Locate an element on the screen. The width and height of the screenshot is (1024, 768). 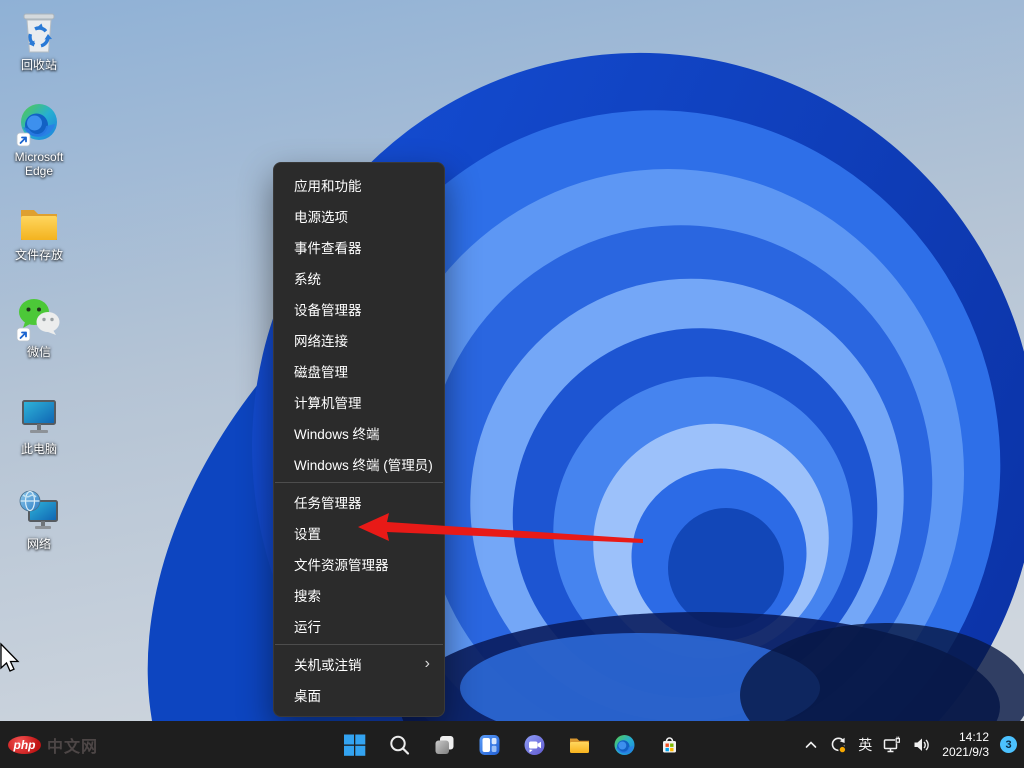
menu-item-run: 运行 is located at coordinates (359, 625).